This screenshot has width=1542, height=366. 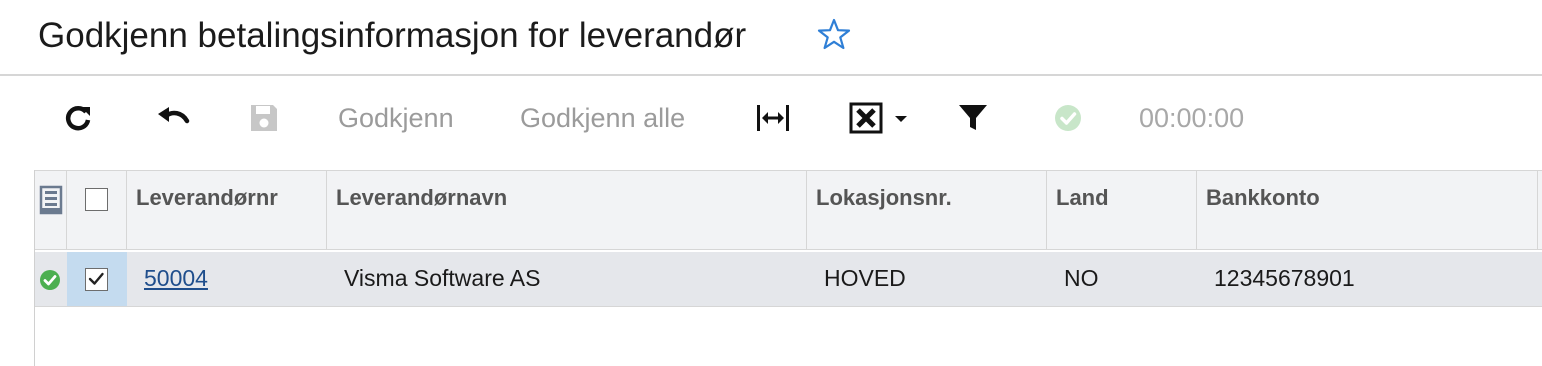 What do you see at coordinates (1367, 210) in the screenshot?
I see `column-header-bank-account: Bankkonto` at bounding box center [1367, 210].